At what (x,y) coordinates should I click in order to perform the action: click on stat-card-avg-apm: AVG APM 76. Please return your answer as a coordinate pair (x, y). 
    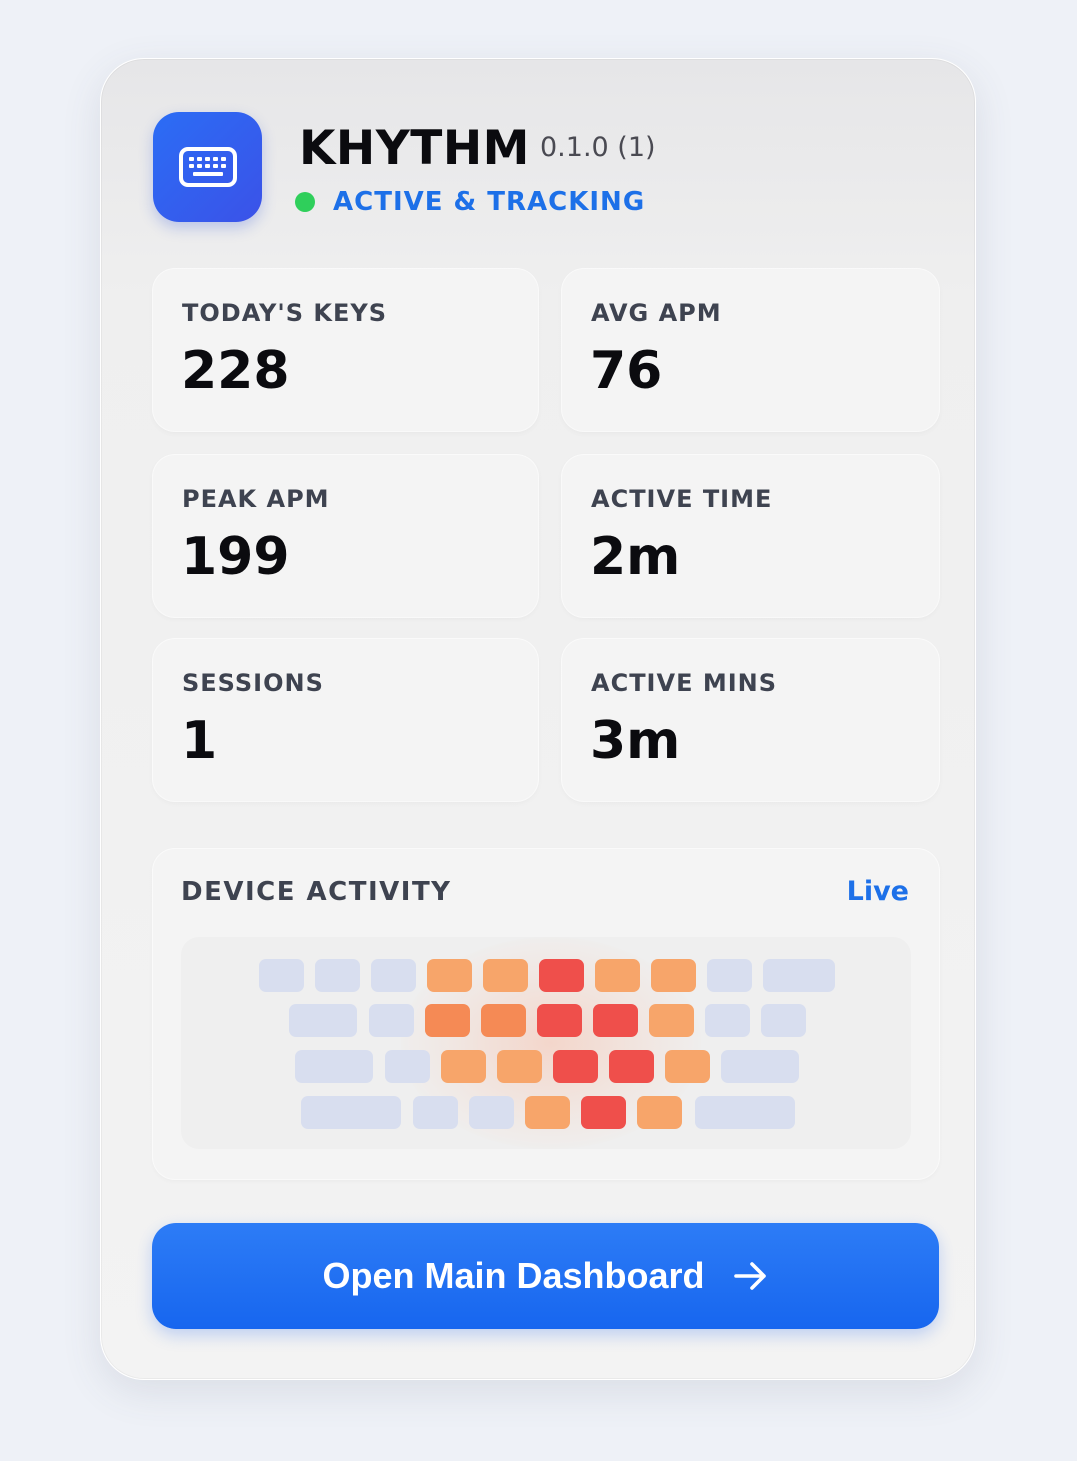
    Looking at the image, I should click on (750, 350).